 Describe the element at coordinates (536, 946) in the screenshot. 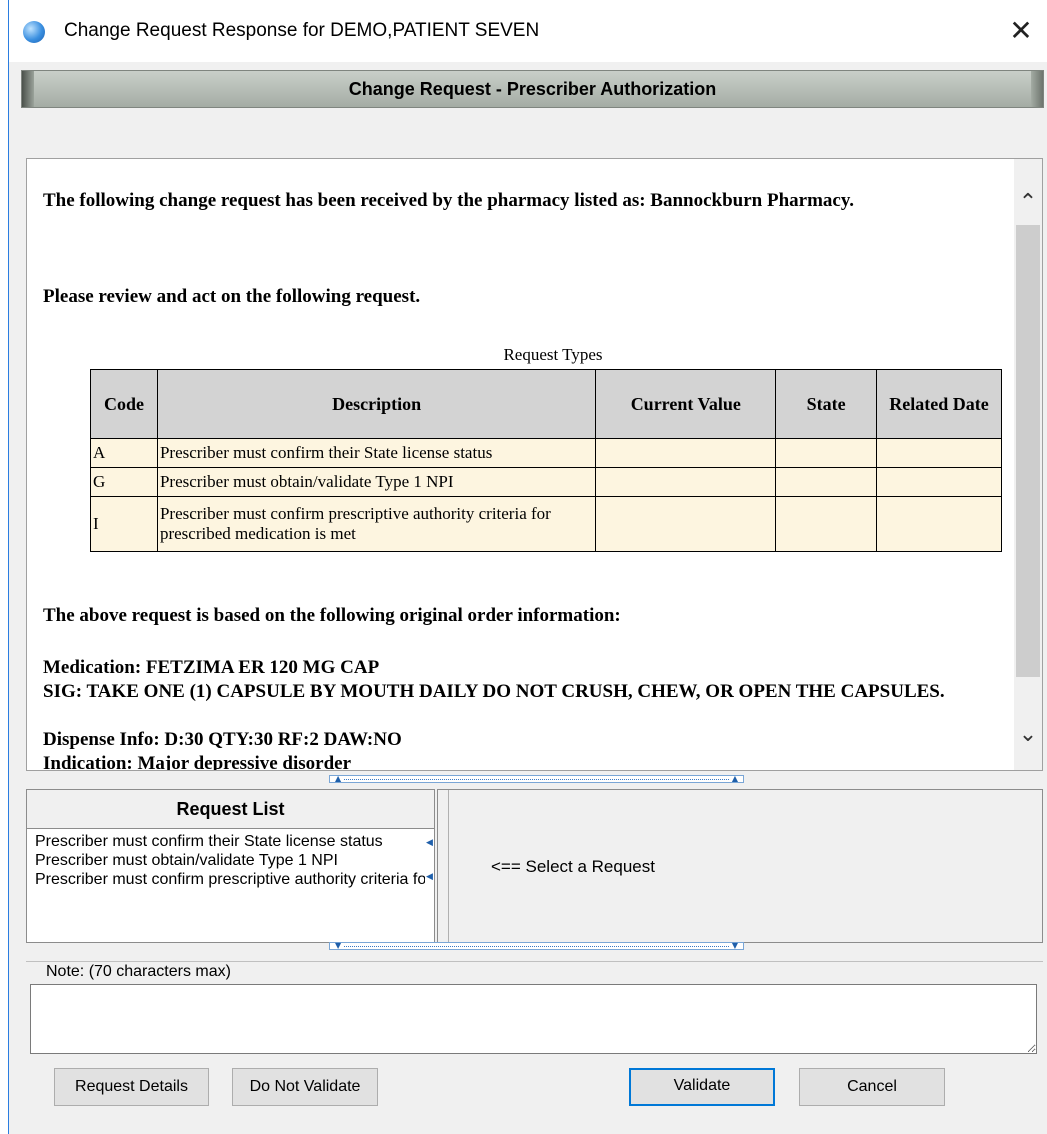

I see `lower-splitter-handle: ▼ ▼` at that location.